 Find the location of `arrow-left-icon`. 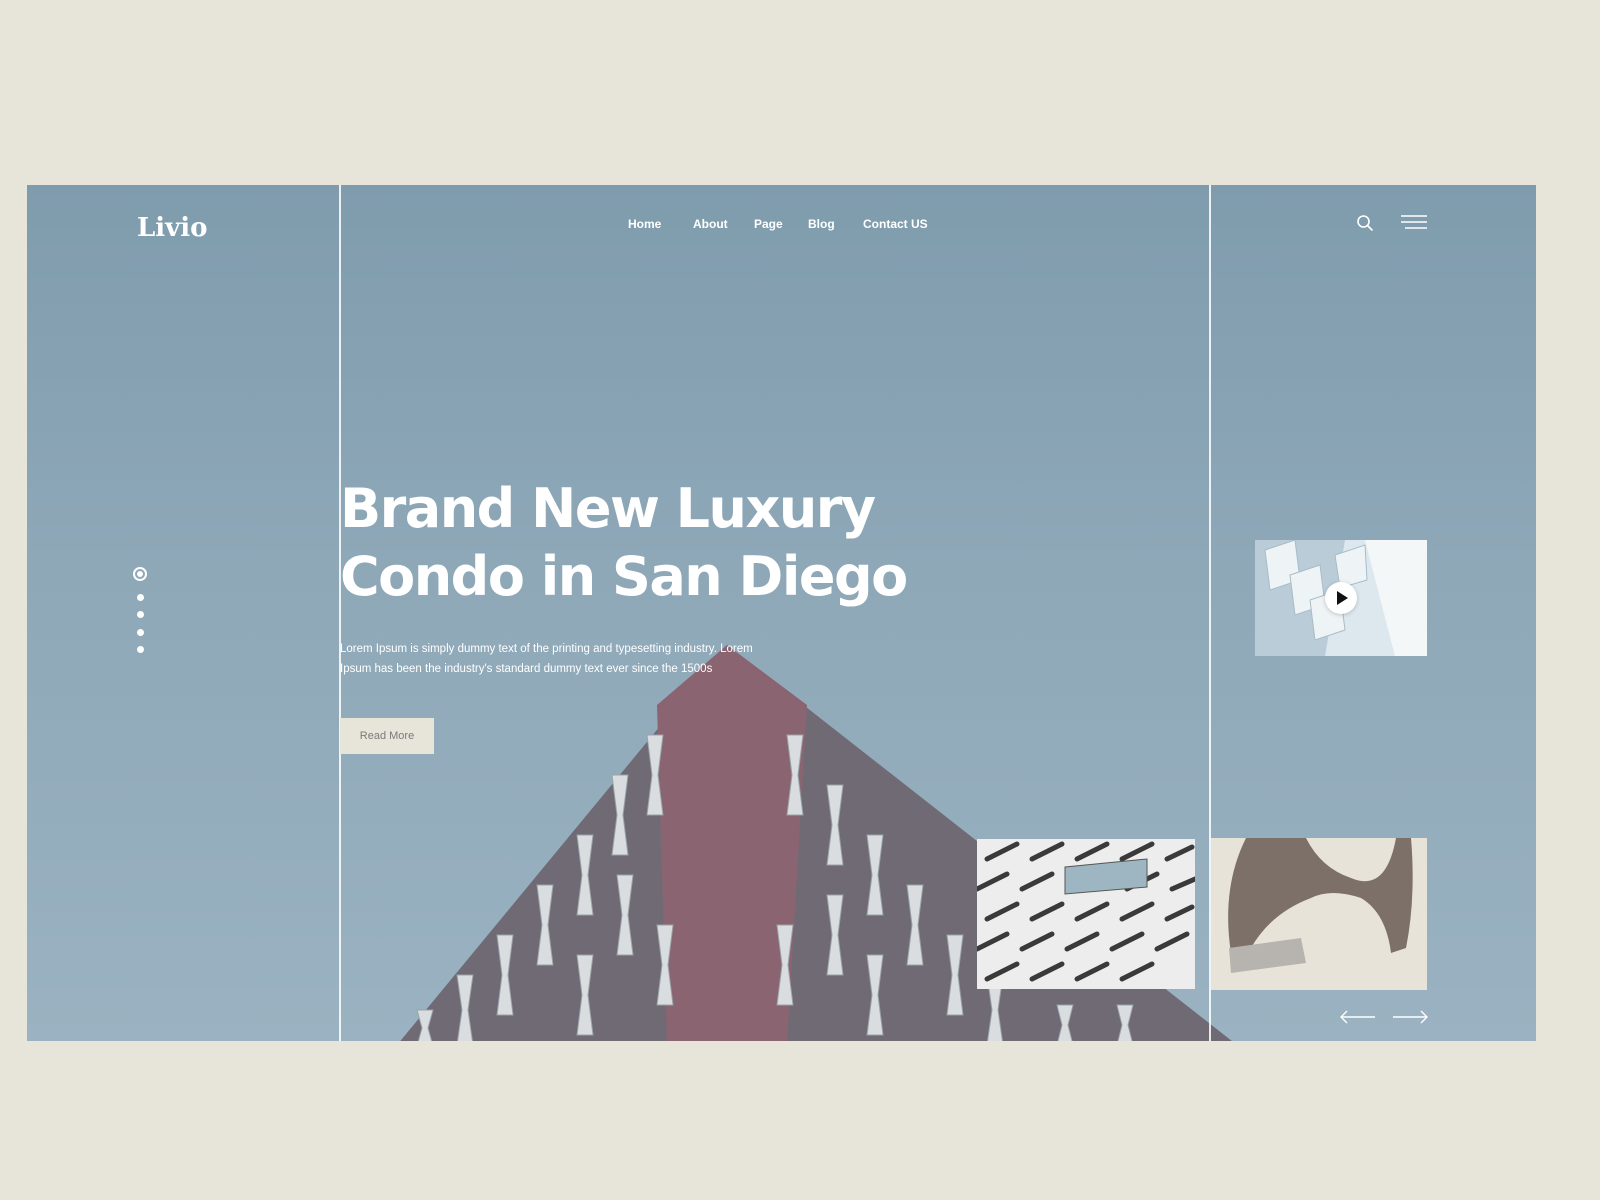

arrow-left-icon is located at coordinates (1357, 1017).